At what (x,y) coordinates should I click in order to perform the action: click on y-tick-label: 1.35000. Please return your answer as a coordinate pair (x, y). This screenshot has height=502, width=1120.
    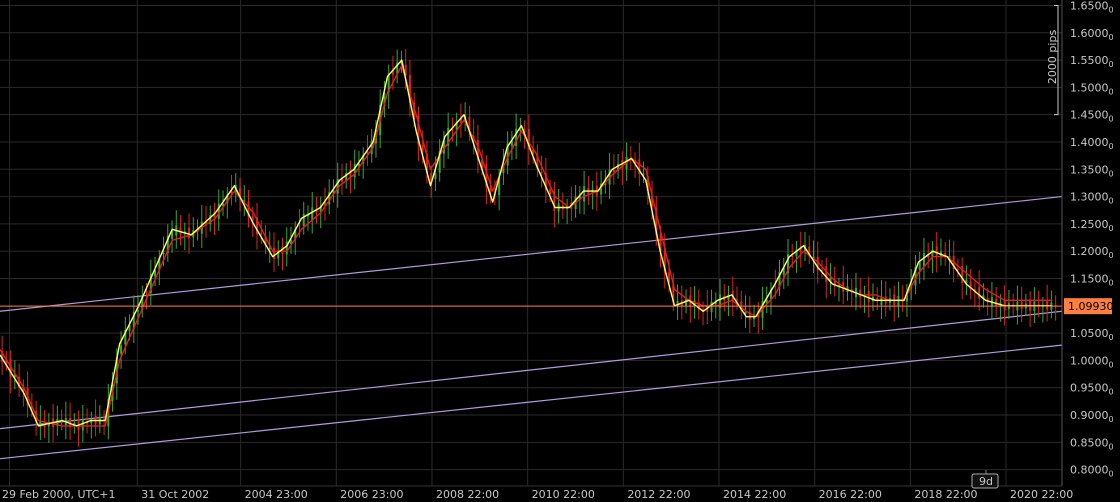
    Looking at the image, I should click on (1092, 170).